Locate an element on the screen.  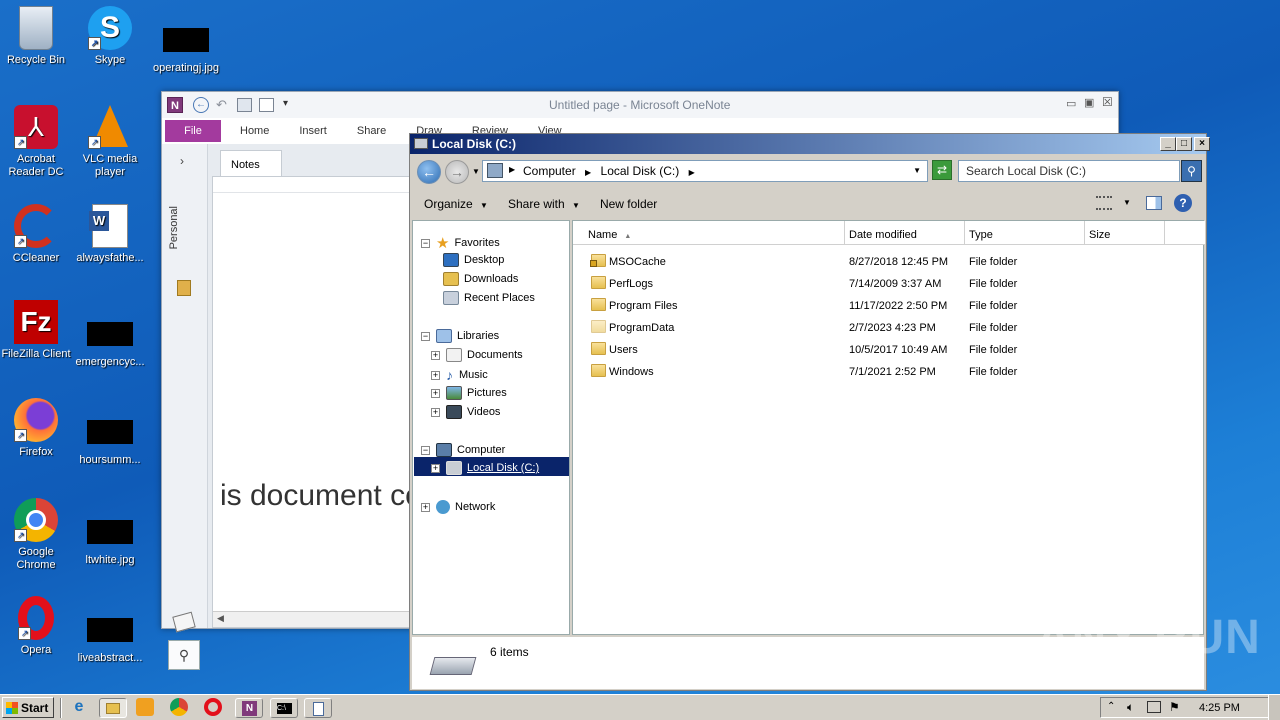
dock-icon is located at coordinates (244, 105).